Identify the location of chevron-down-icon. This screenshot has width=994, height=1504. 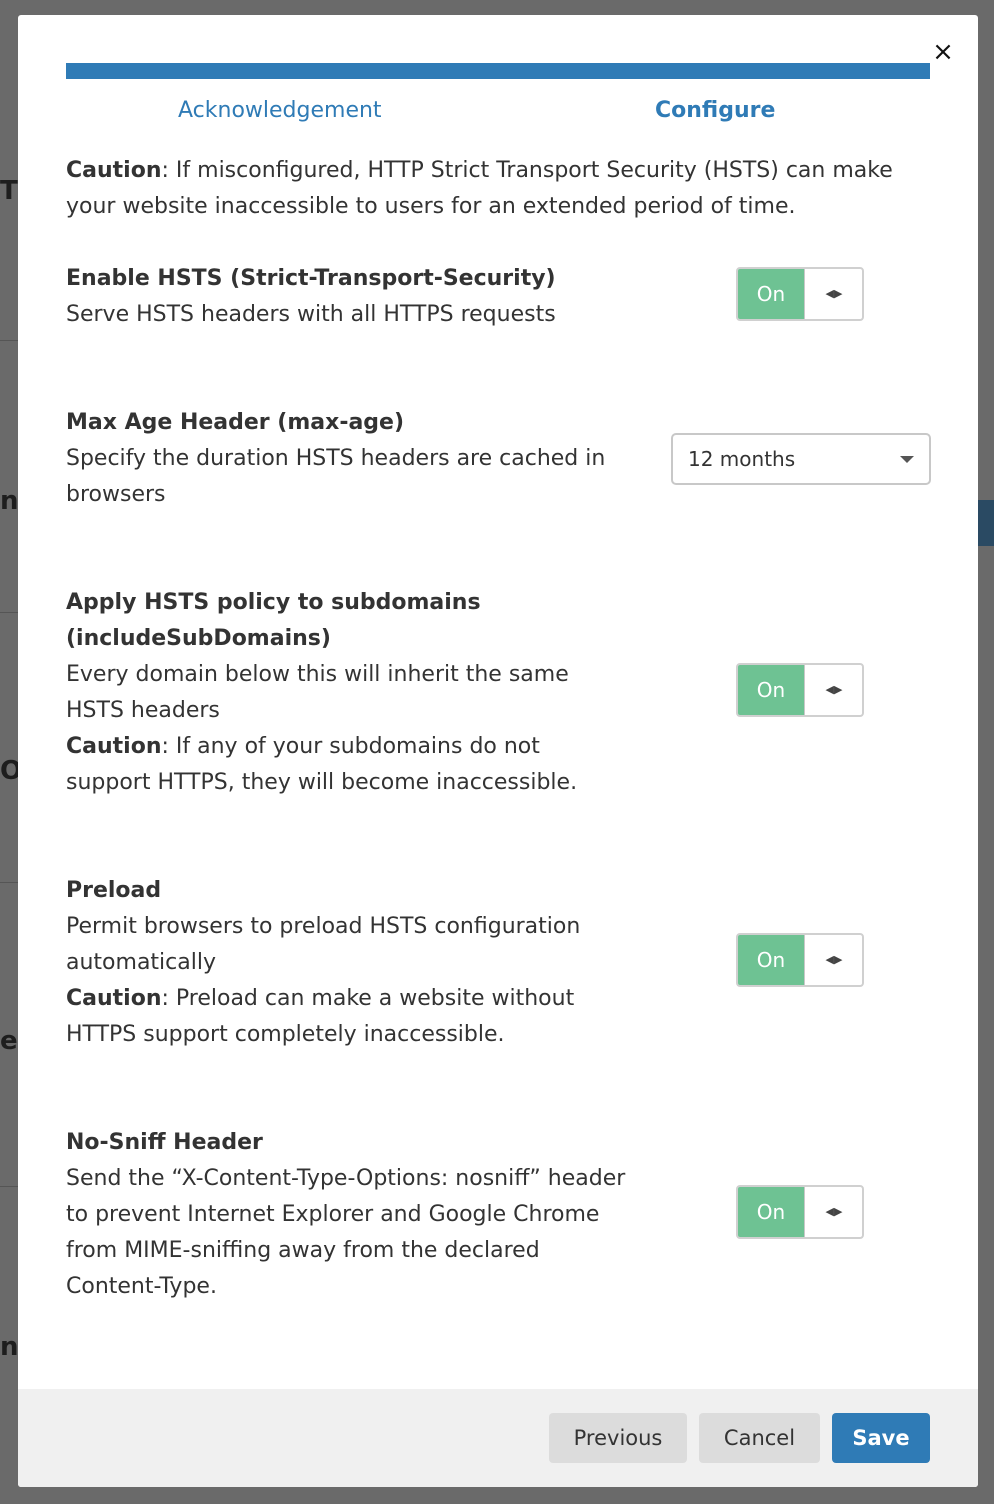
(907, 459).